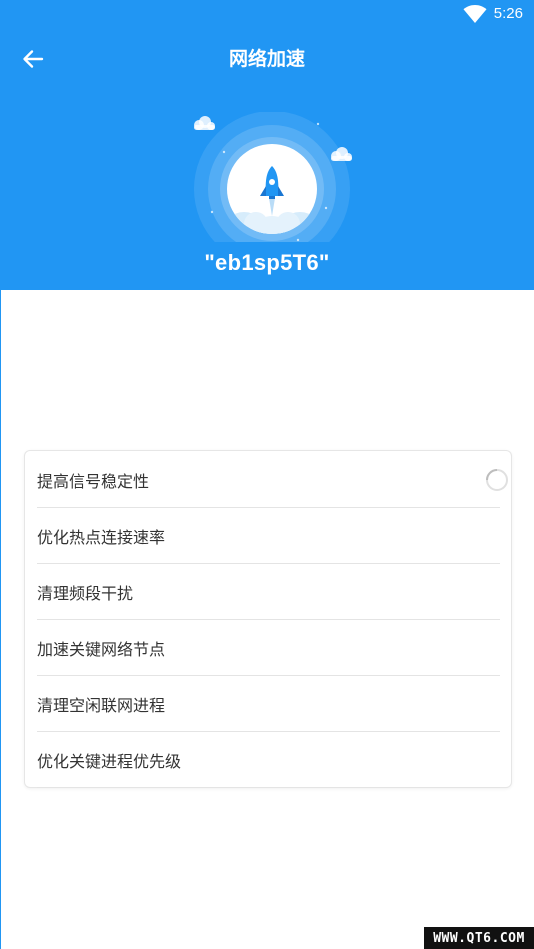  What do you see at coordinates (101, 705) in the screenshot?
I see `task-label: 清理空闲联网进程` at bounding box center [101, 705].